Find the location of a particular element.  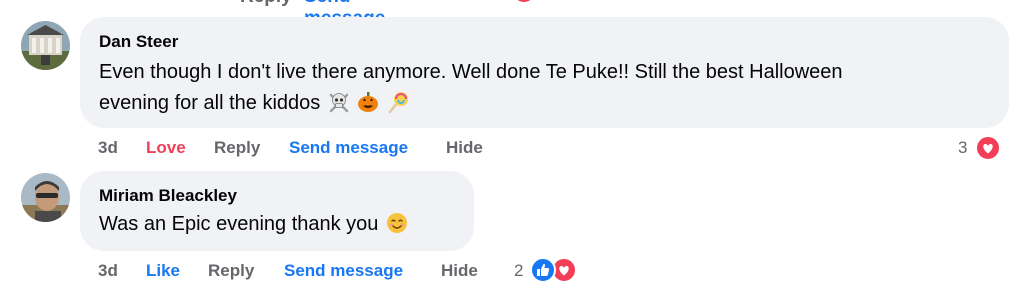

lollipop-icon is located at coordinates (398, 102).